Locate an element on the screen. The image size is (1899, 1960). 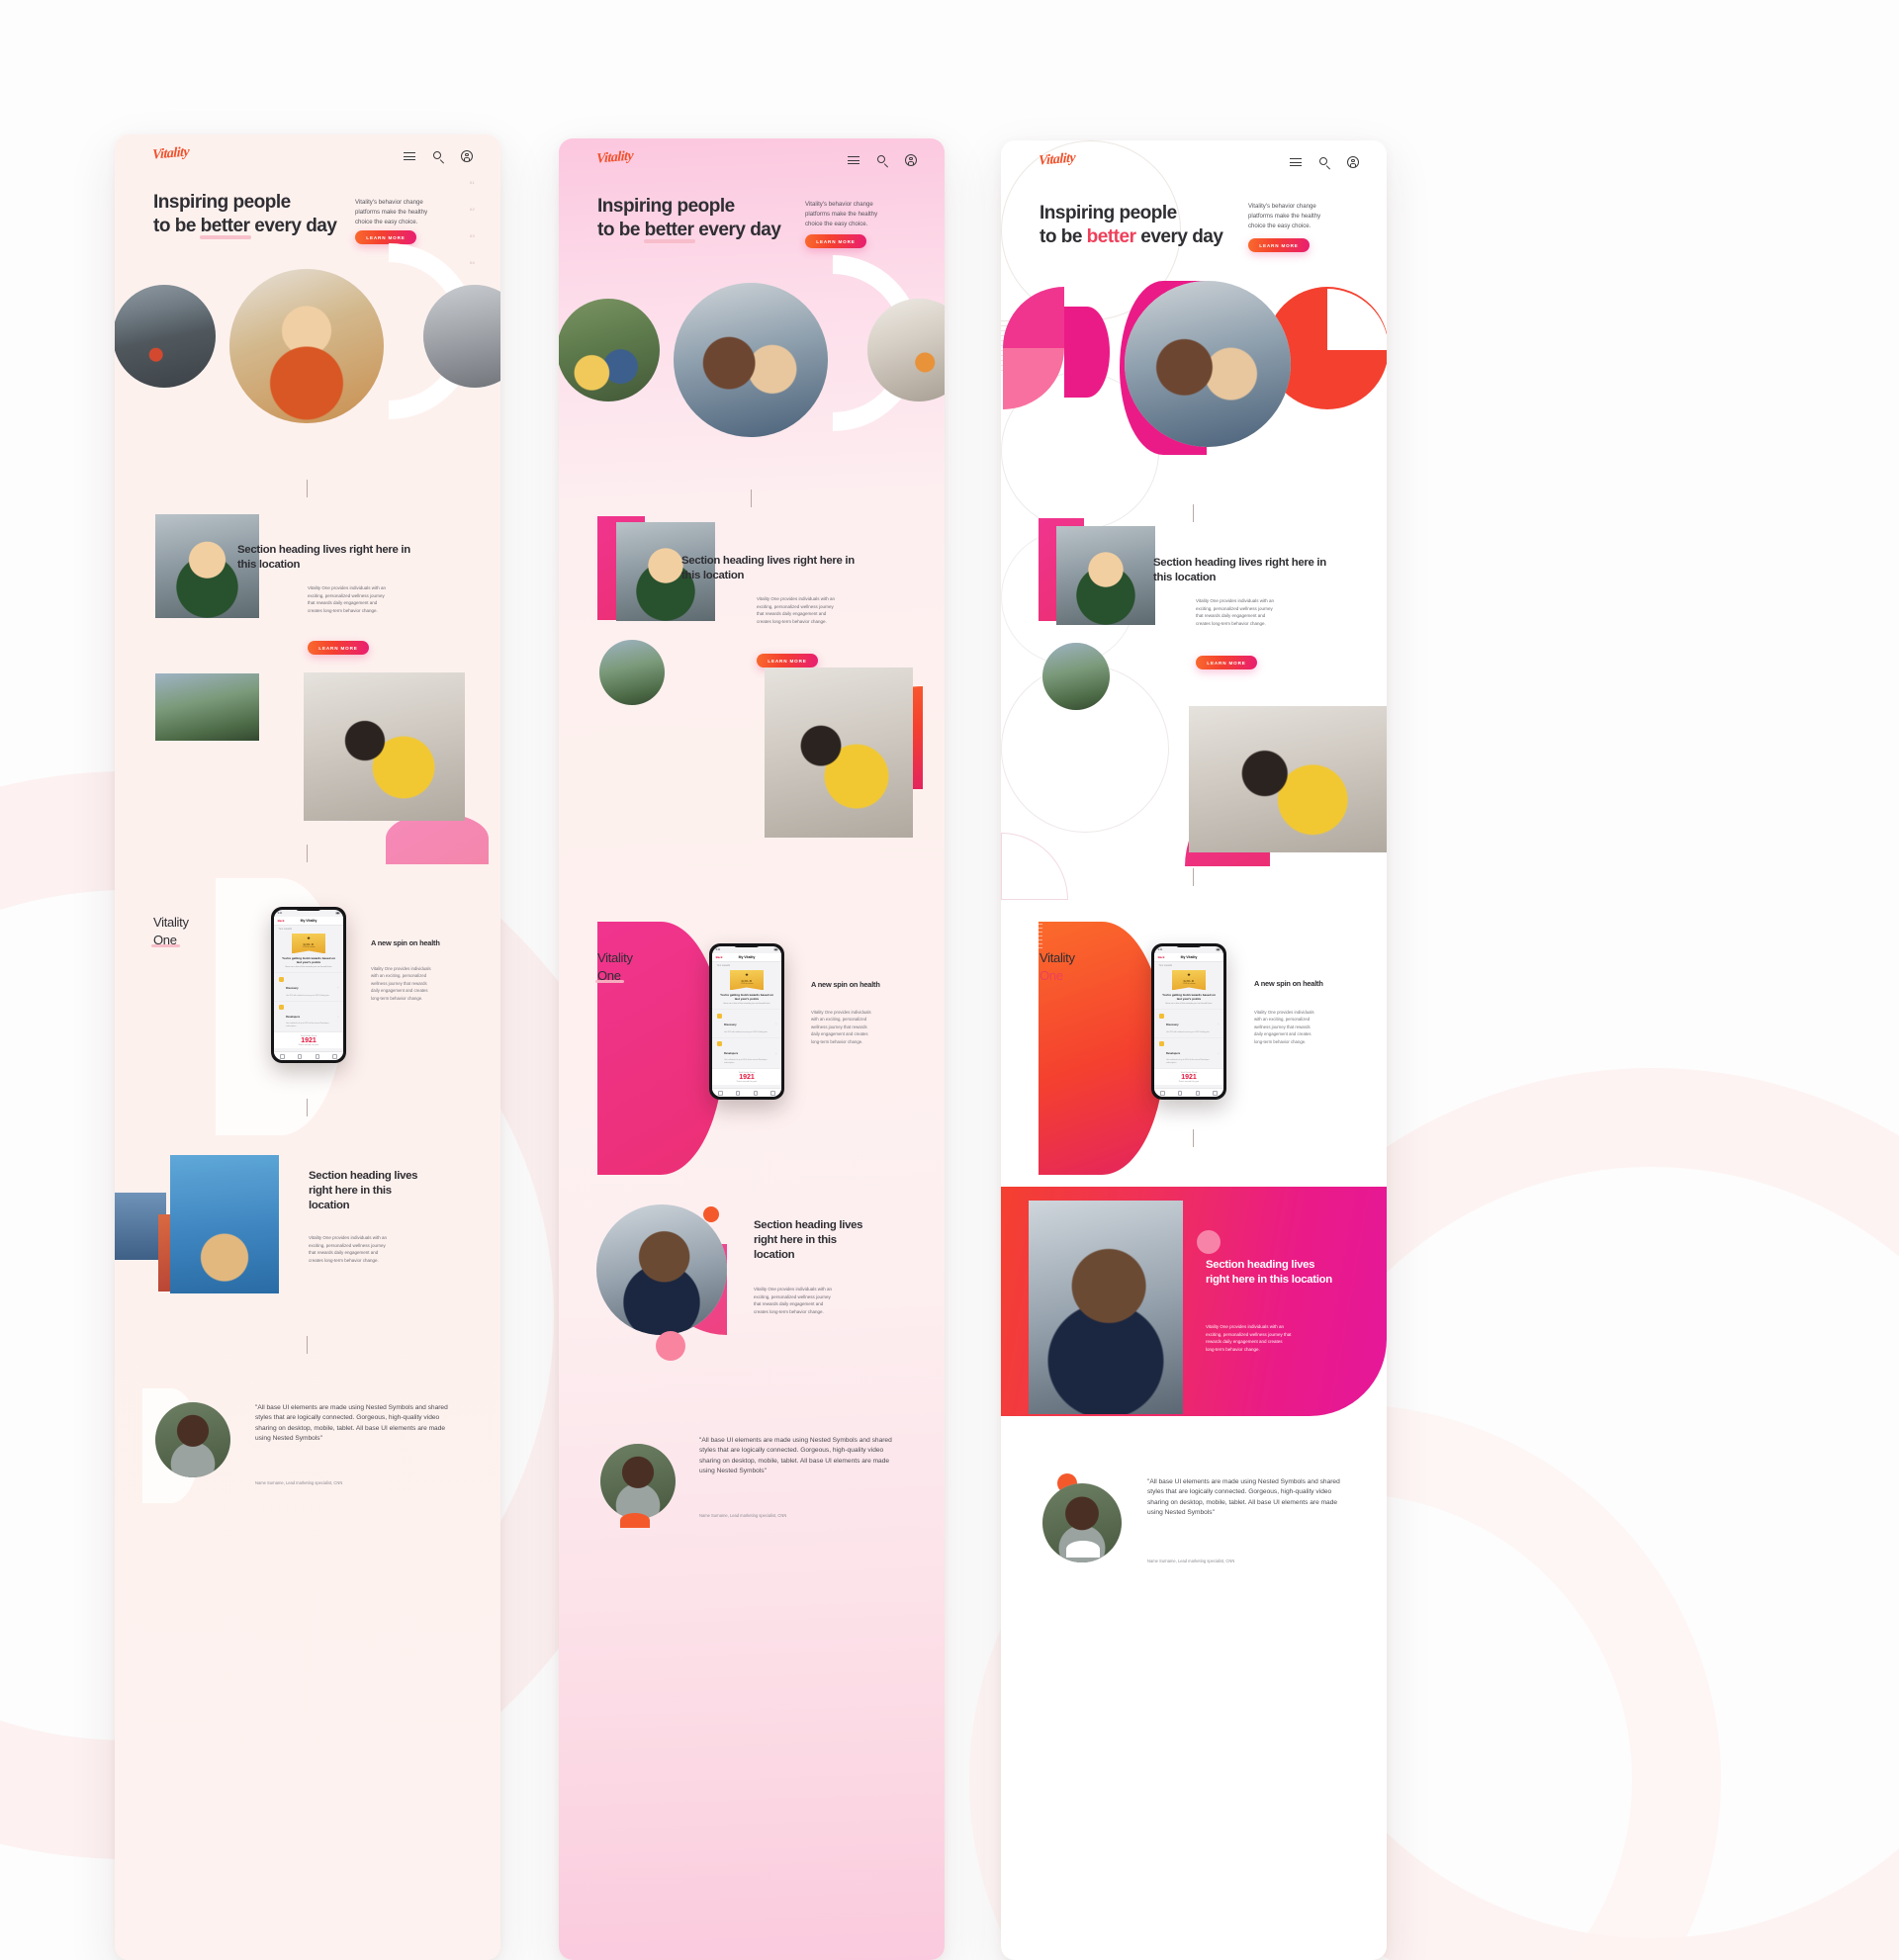
panel3-section1-cta: LEARN MORE is located at coordinates (1226, 662).